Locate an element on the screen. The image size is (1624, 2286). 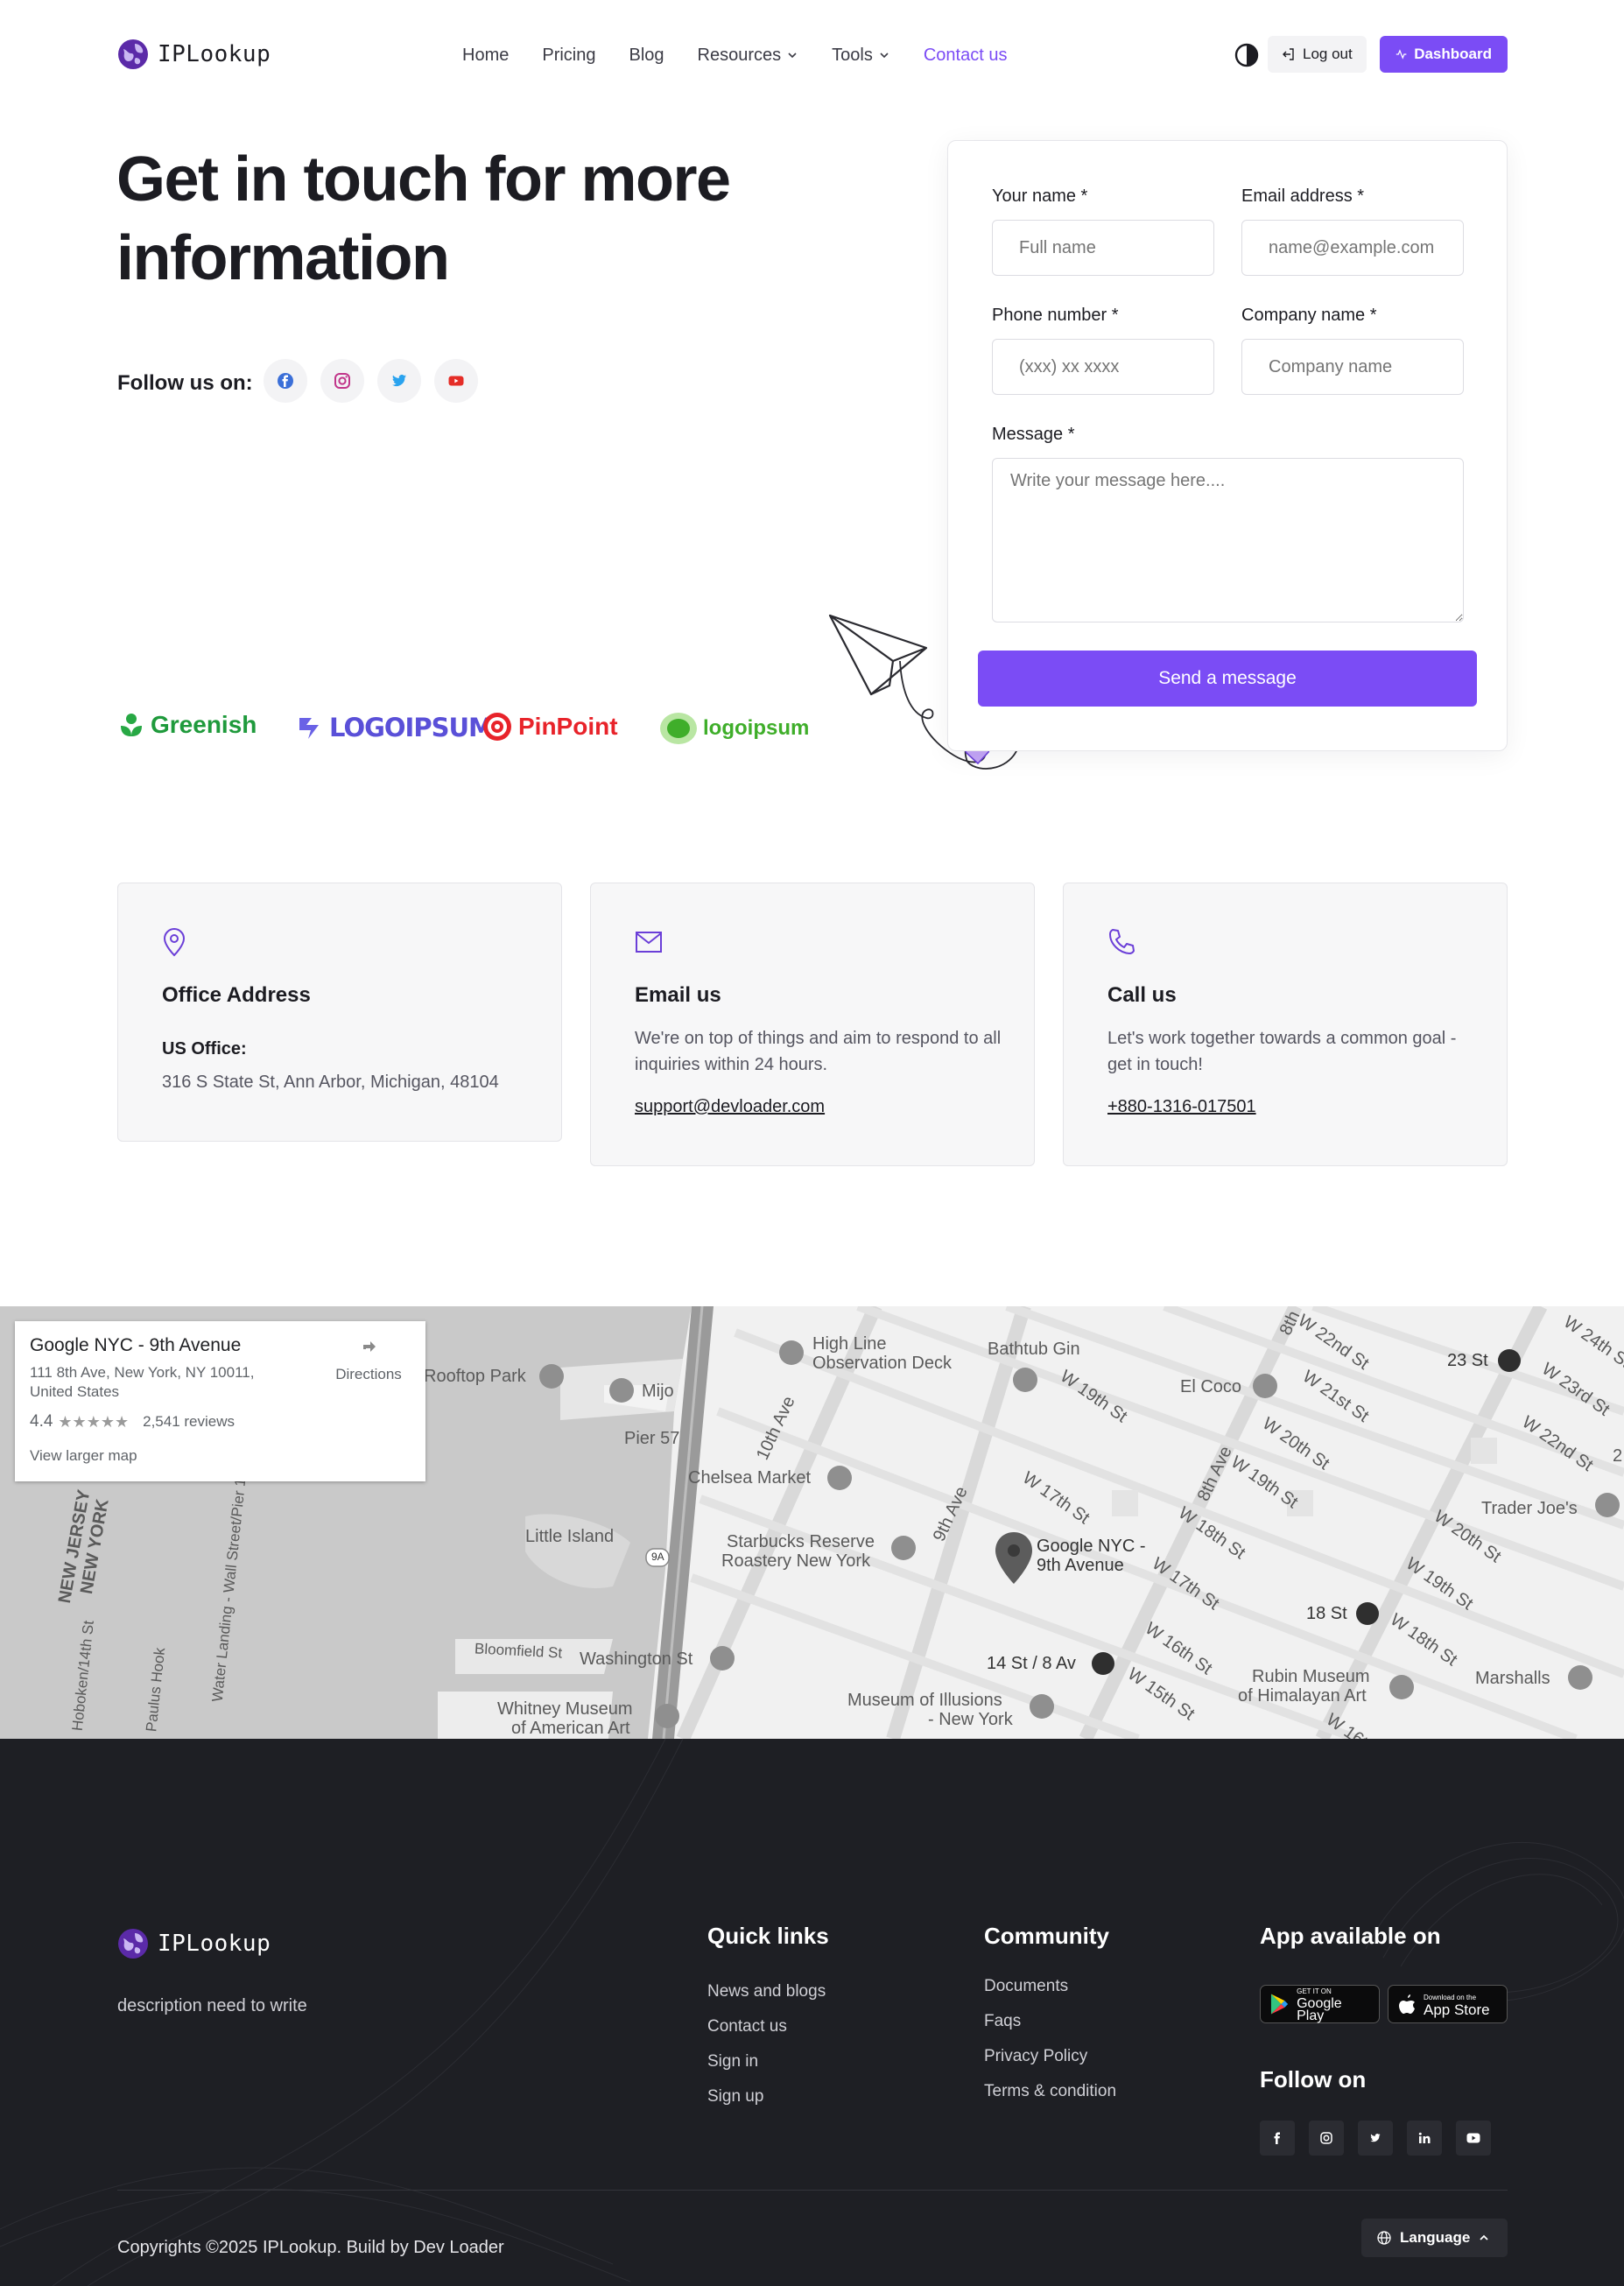
linkedin-icon is located at coordinates (1424, 2137).